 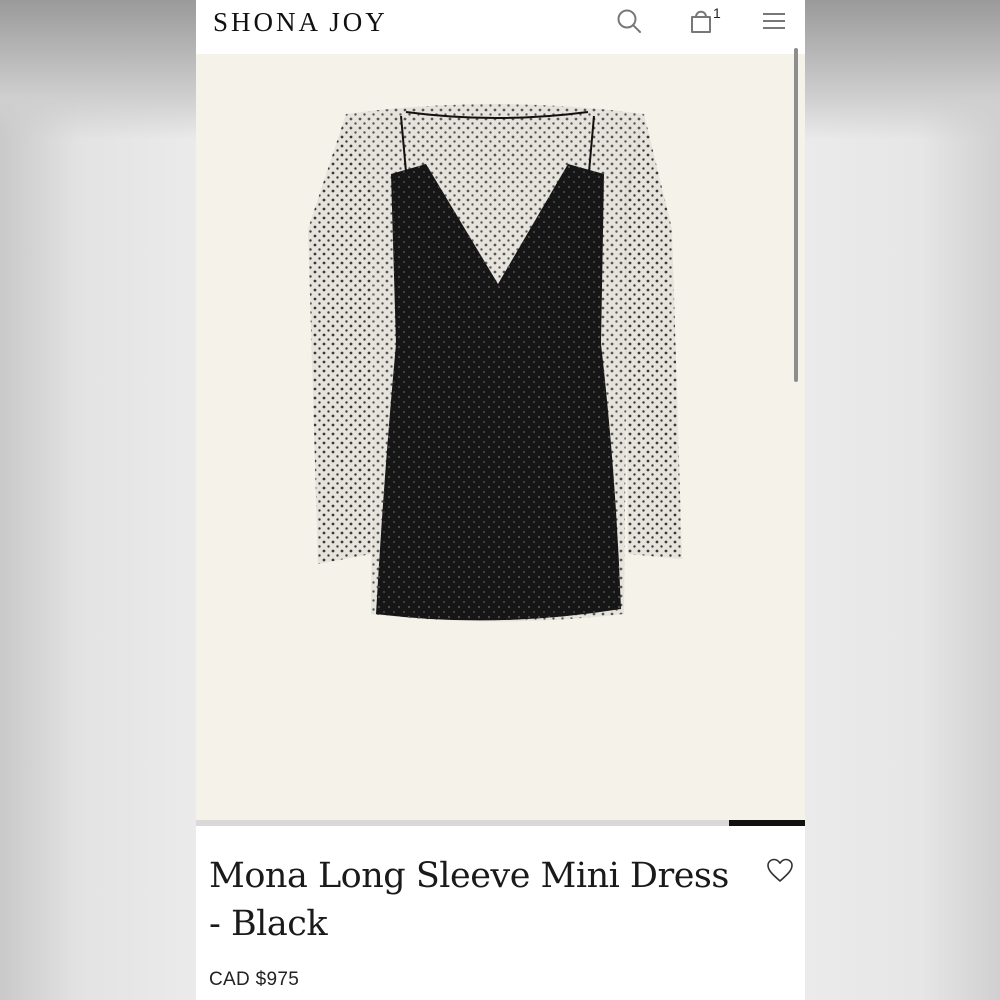 I want to click on shopping-bag-icon, so click(x=701, y=21).